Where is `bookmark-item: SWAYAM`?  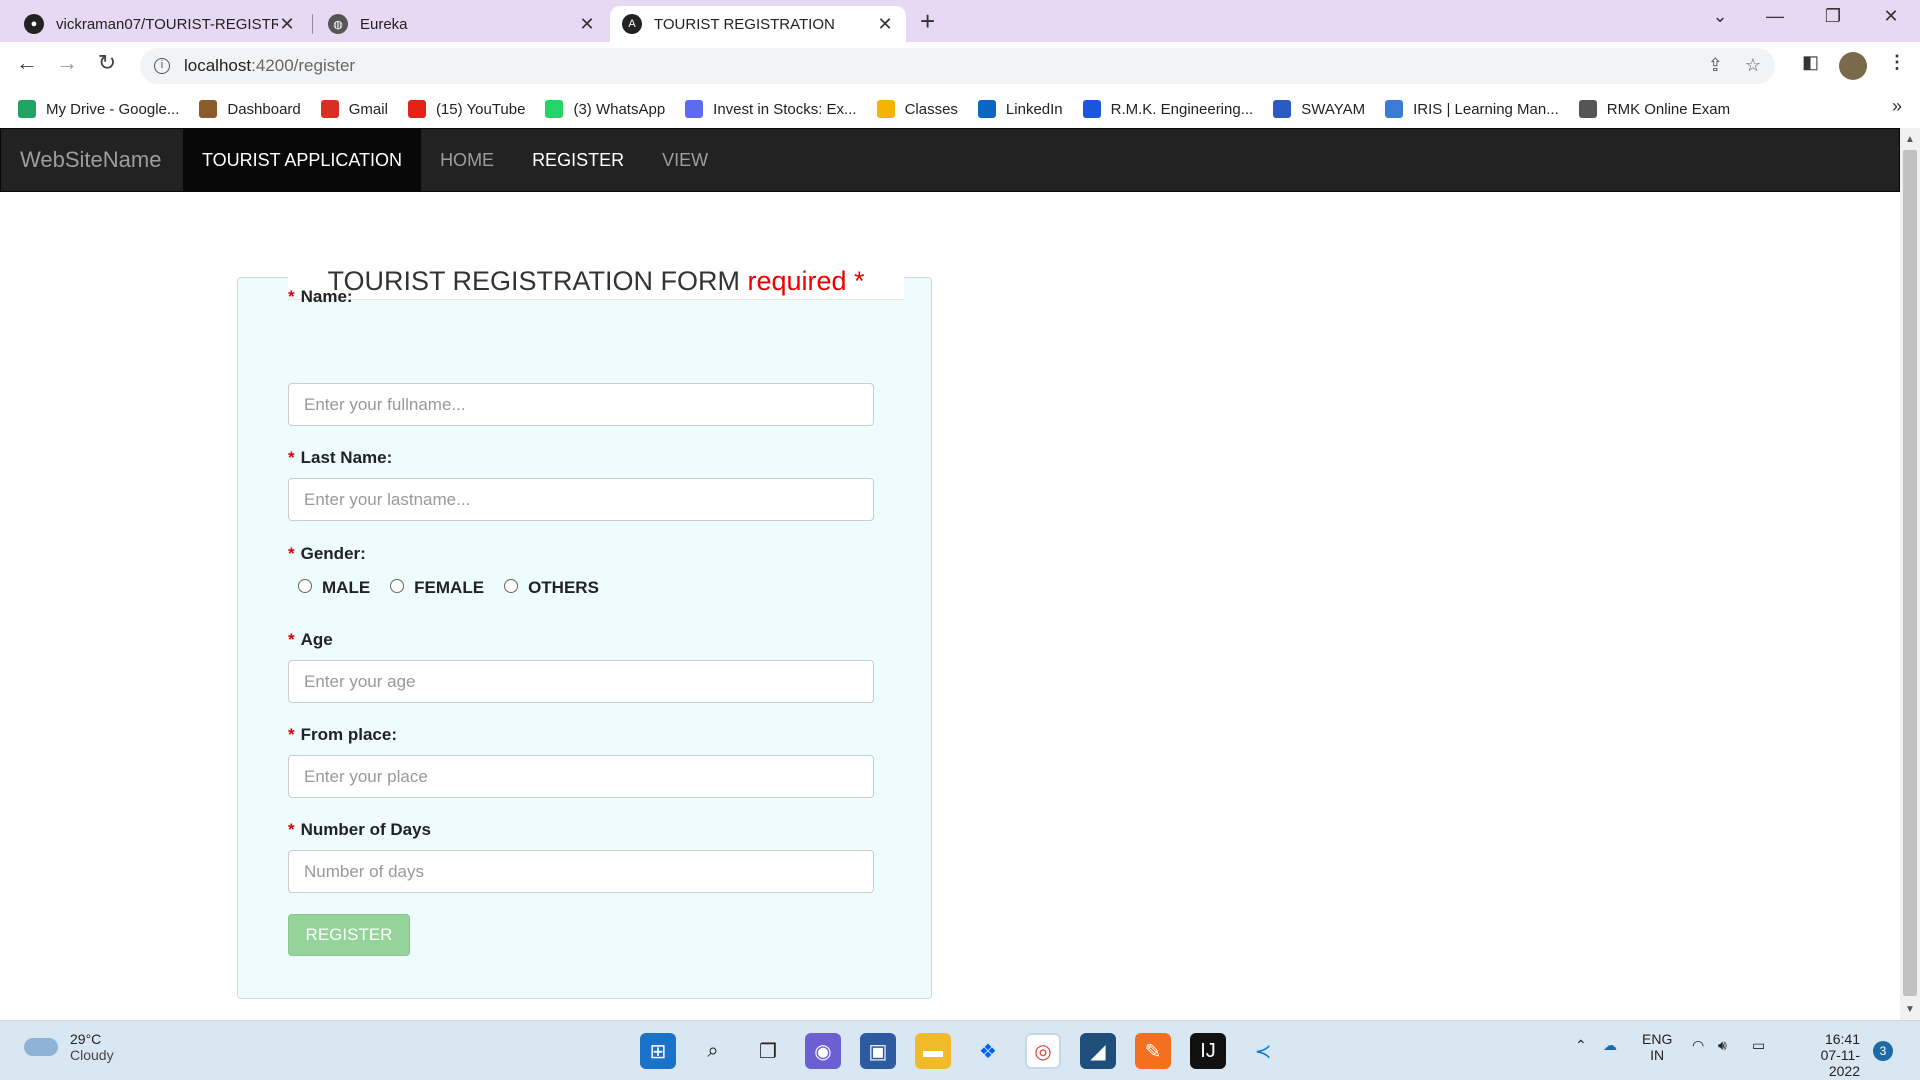 bookmark-item: SWAYAM is located at coordinates (1319, 109).